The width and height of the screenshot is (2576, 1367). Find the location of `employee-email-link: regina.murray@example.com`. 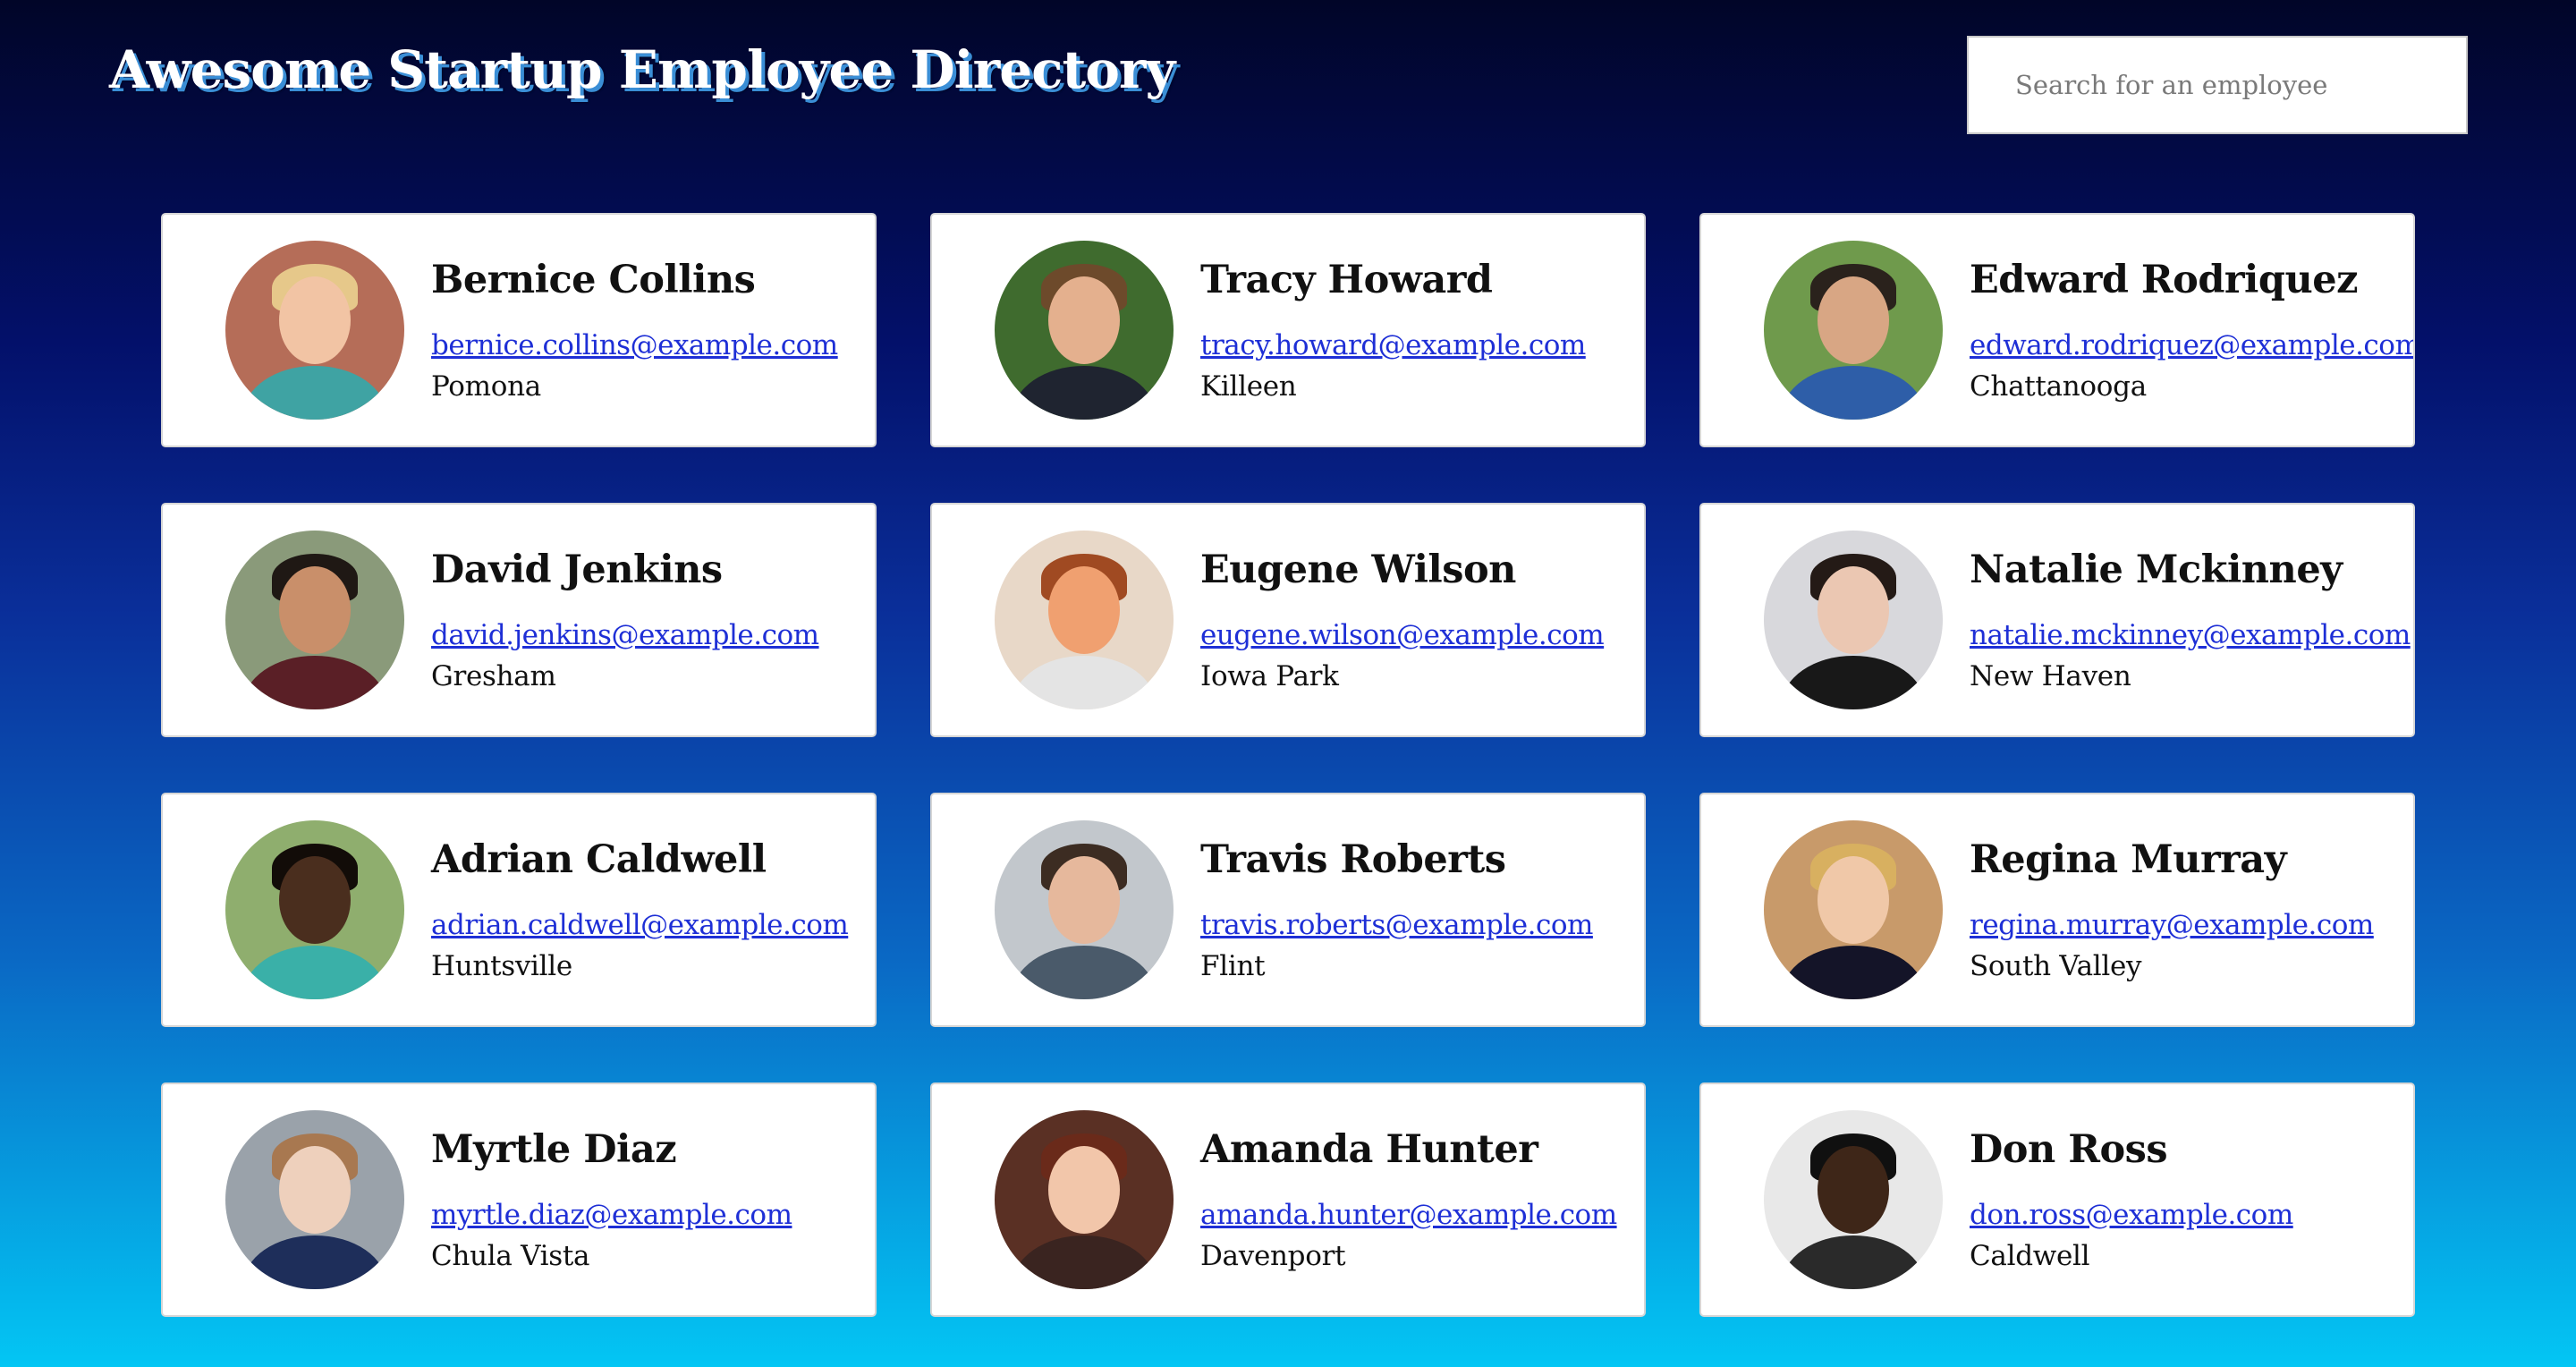

employee-email-link: regina.murray@example.com is located at coordinates (2172, 926).